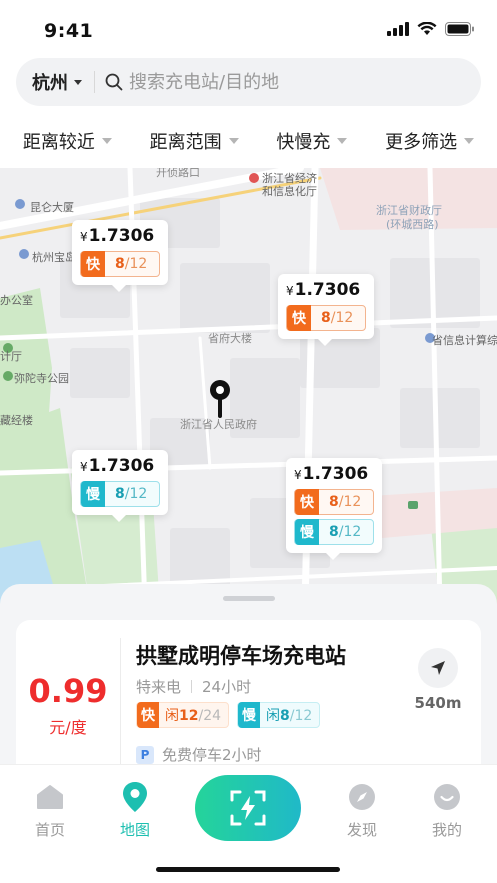 This screenshot has height=883, width=497. I want to click on parking-info: P 免费停车2小时, so click(199, 754).